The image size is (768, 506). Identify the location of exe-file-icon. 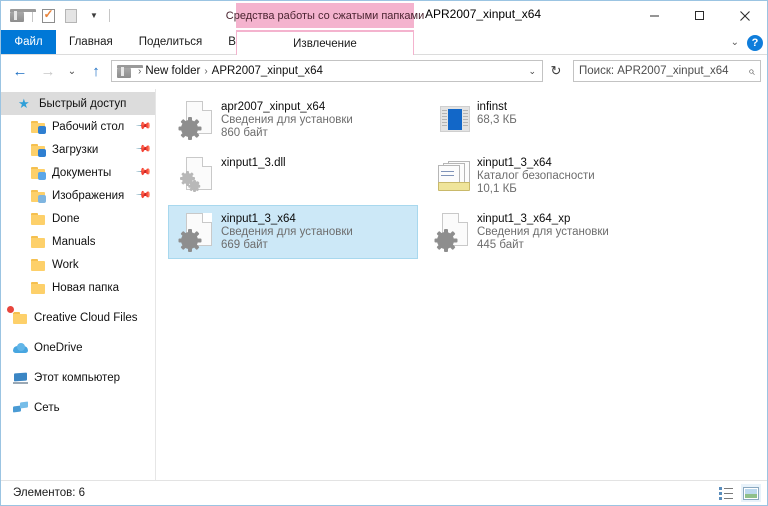
(454, 121).